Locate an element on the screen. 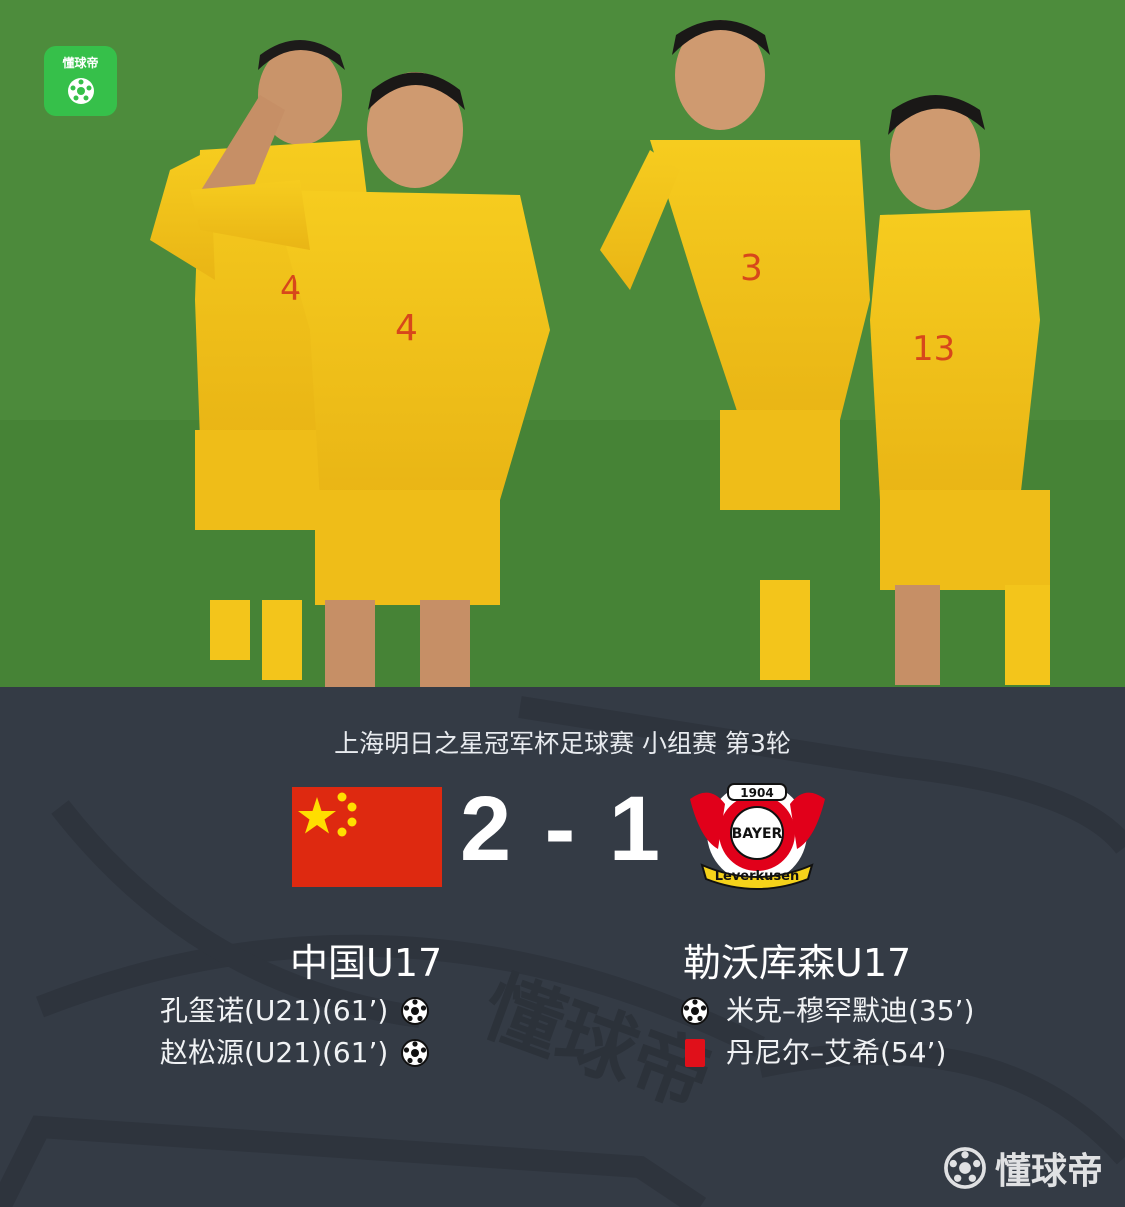 Image resolution: width=1125 pixels, height=1207 pixels. app-logo: 懂球帝 is located at coordinates (80, 81).